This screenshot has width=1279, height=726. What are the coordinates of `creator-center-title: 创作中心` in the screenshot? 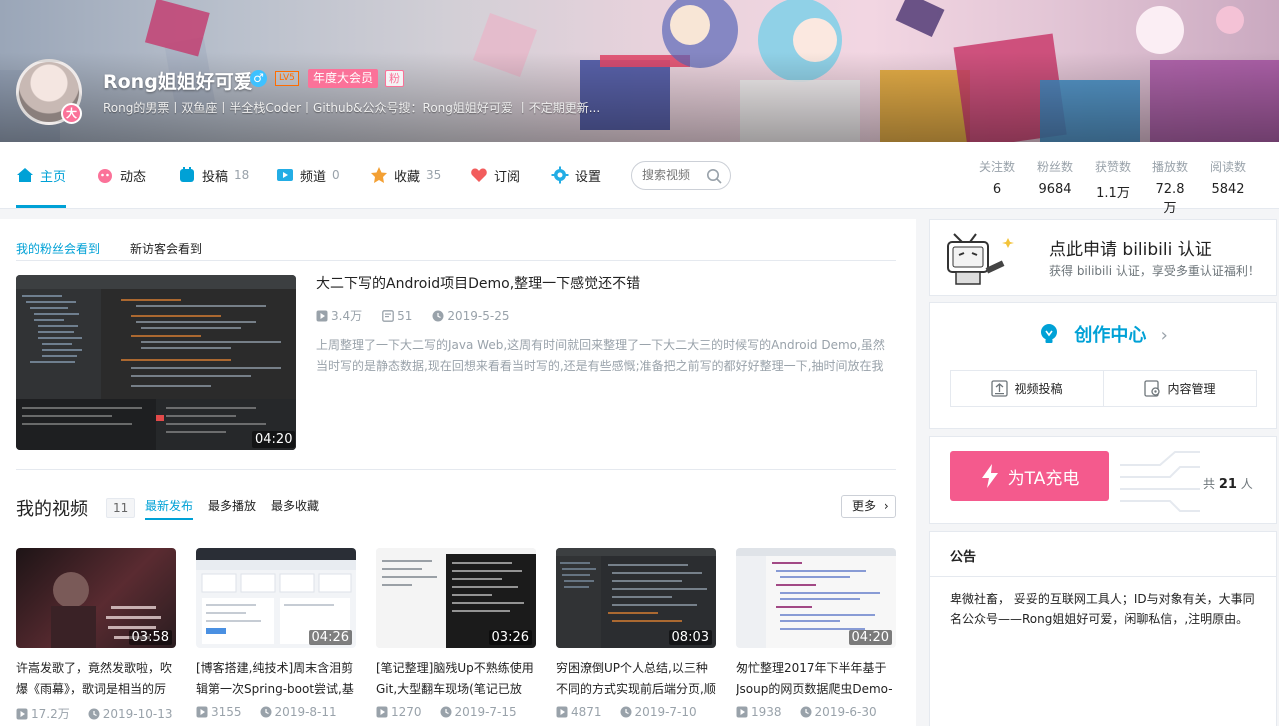 It's located at (1110, 335).